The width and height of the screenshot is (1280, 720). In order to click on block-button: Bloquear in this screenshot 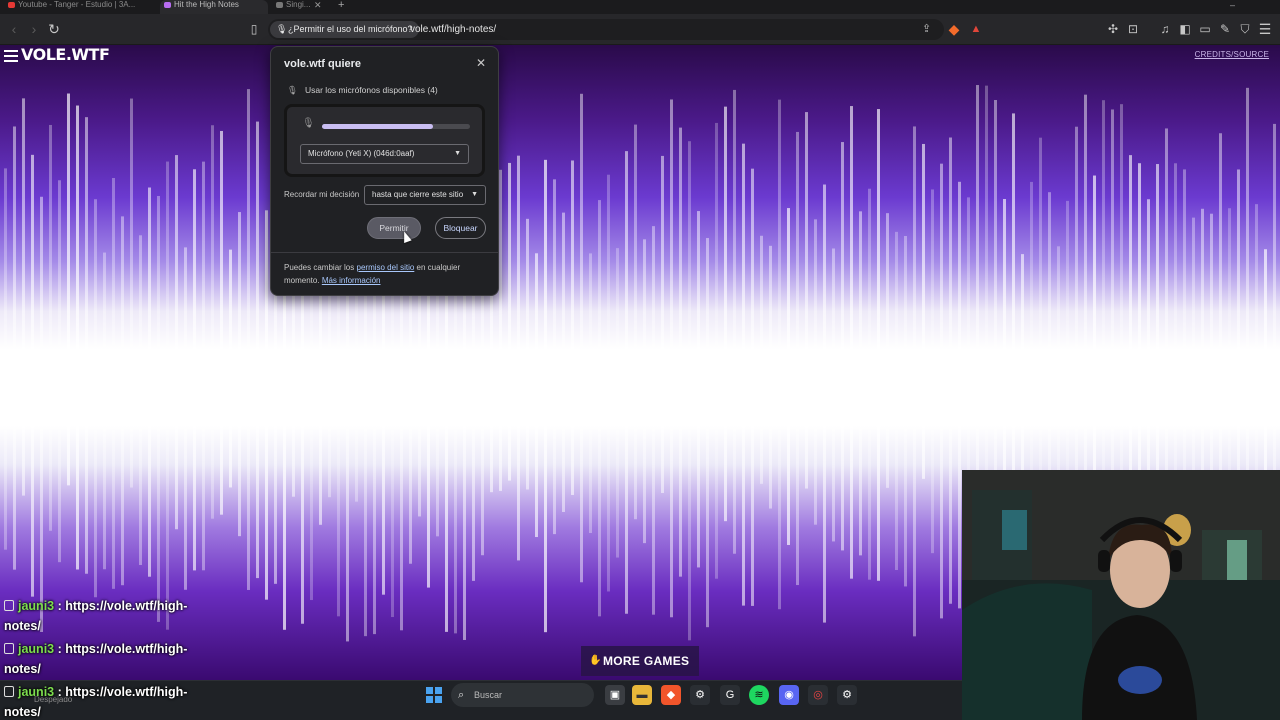, I will do `click(460, 228)`.